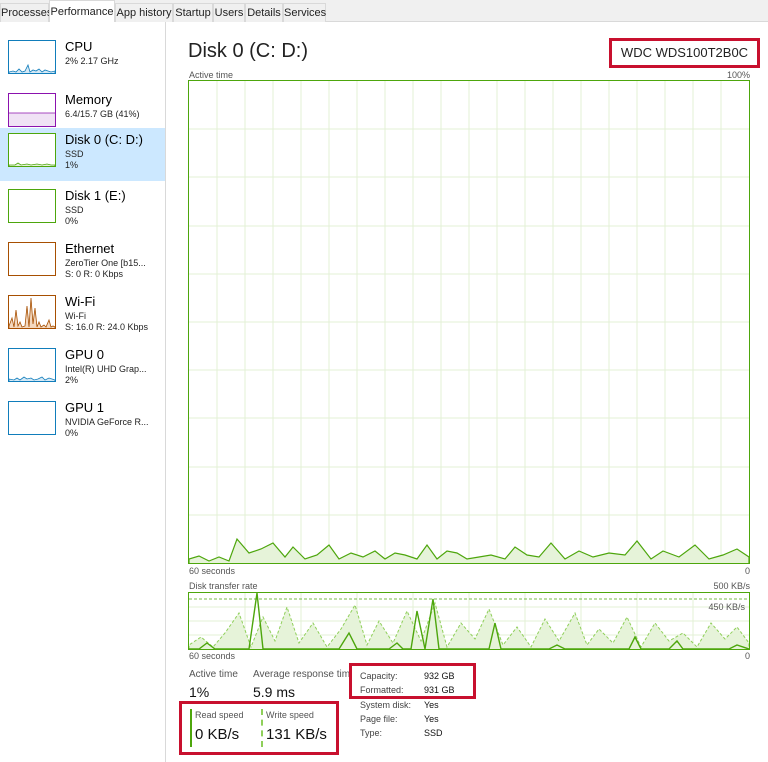  Describe the element at coordinates (199, 692) in the screenshot. I see `active-time-stat-value: 1%` at that location.